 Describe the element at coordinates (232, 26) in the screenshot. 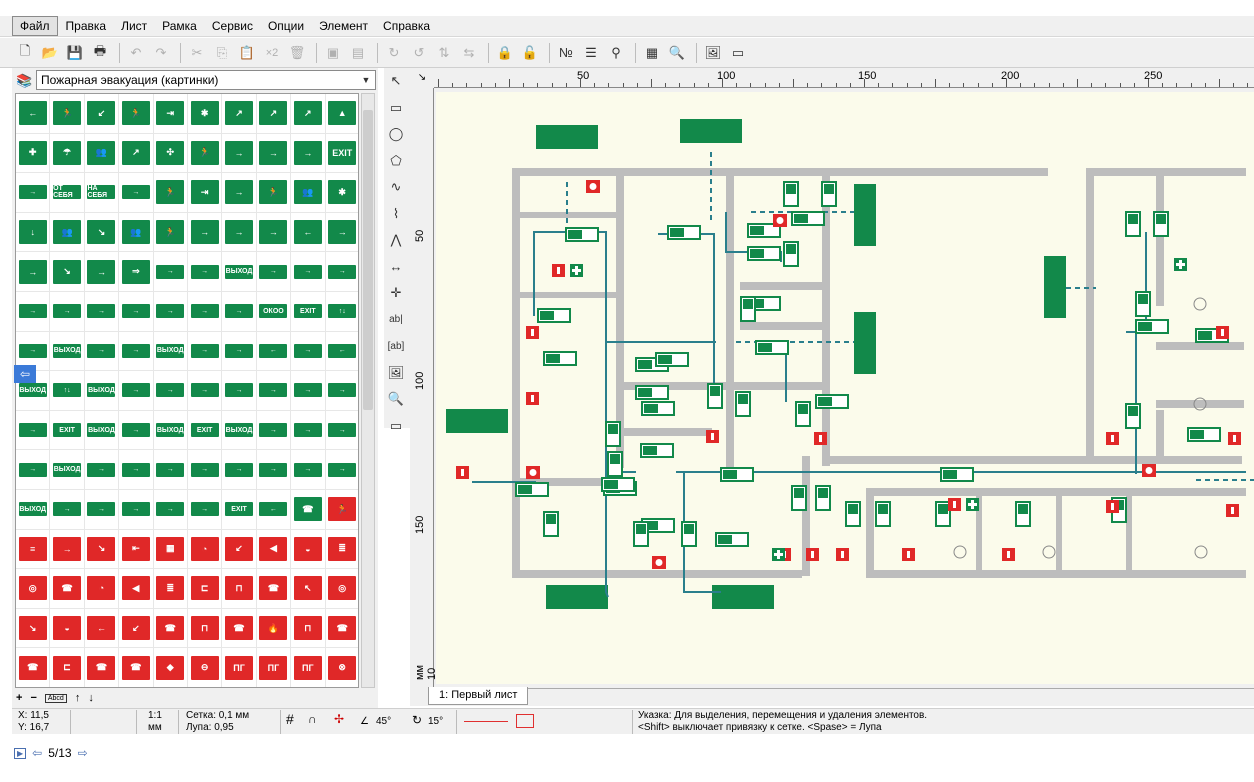

I see `menu-item-4: Сервис` at that location.